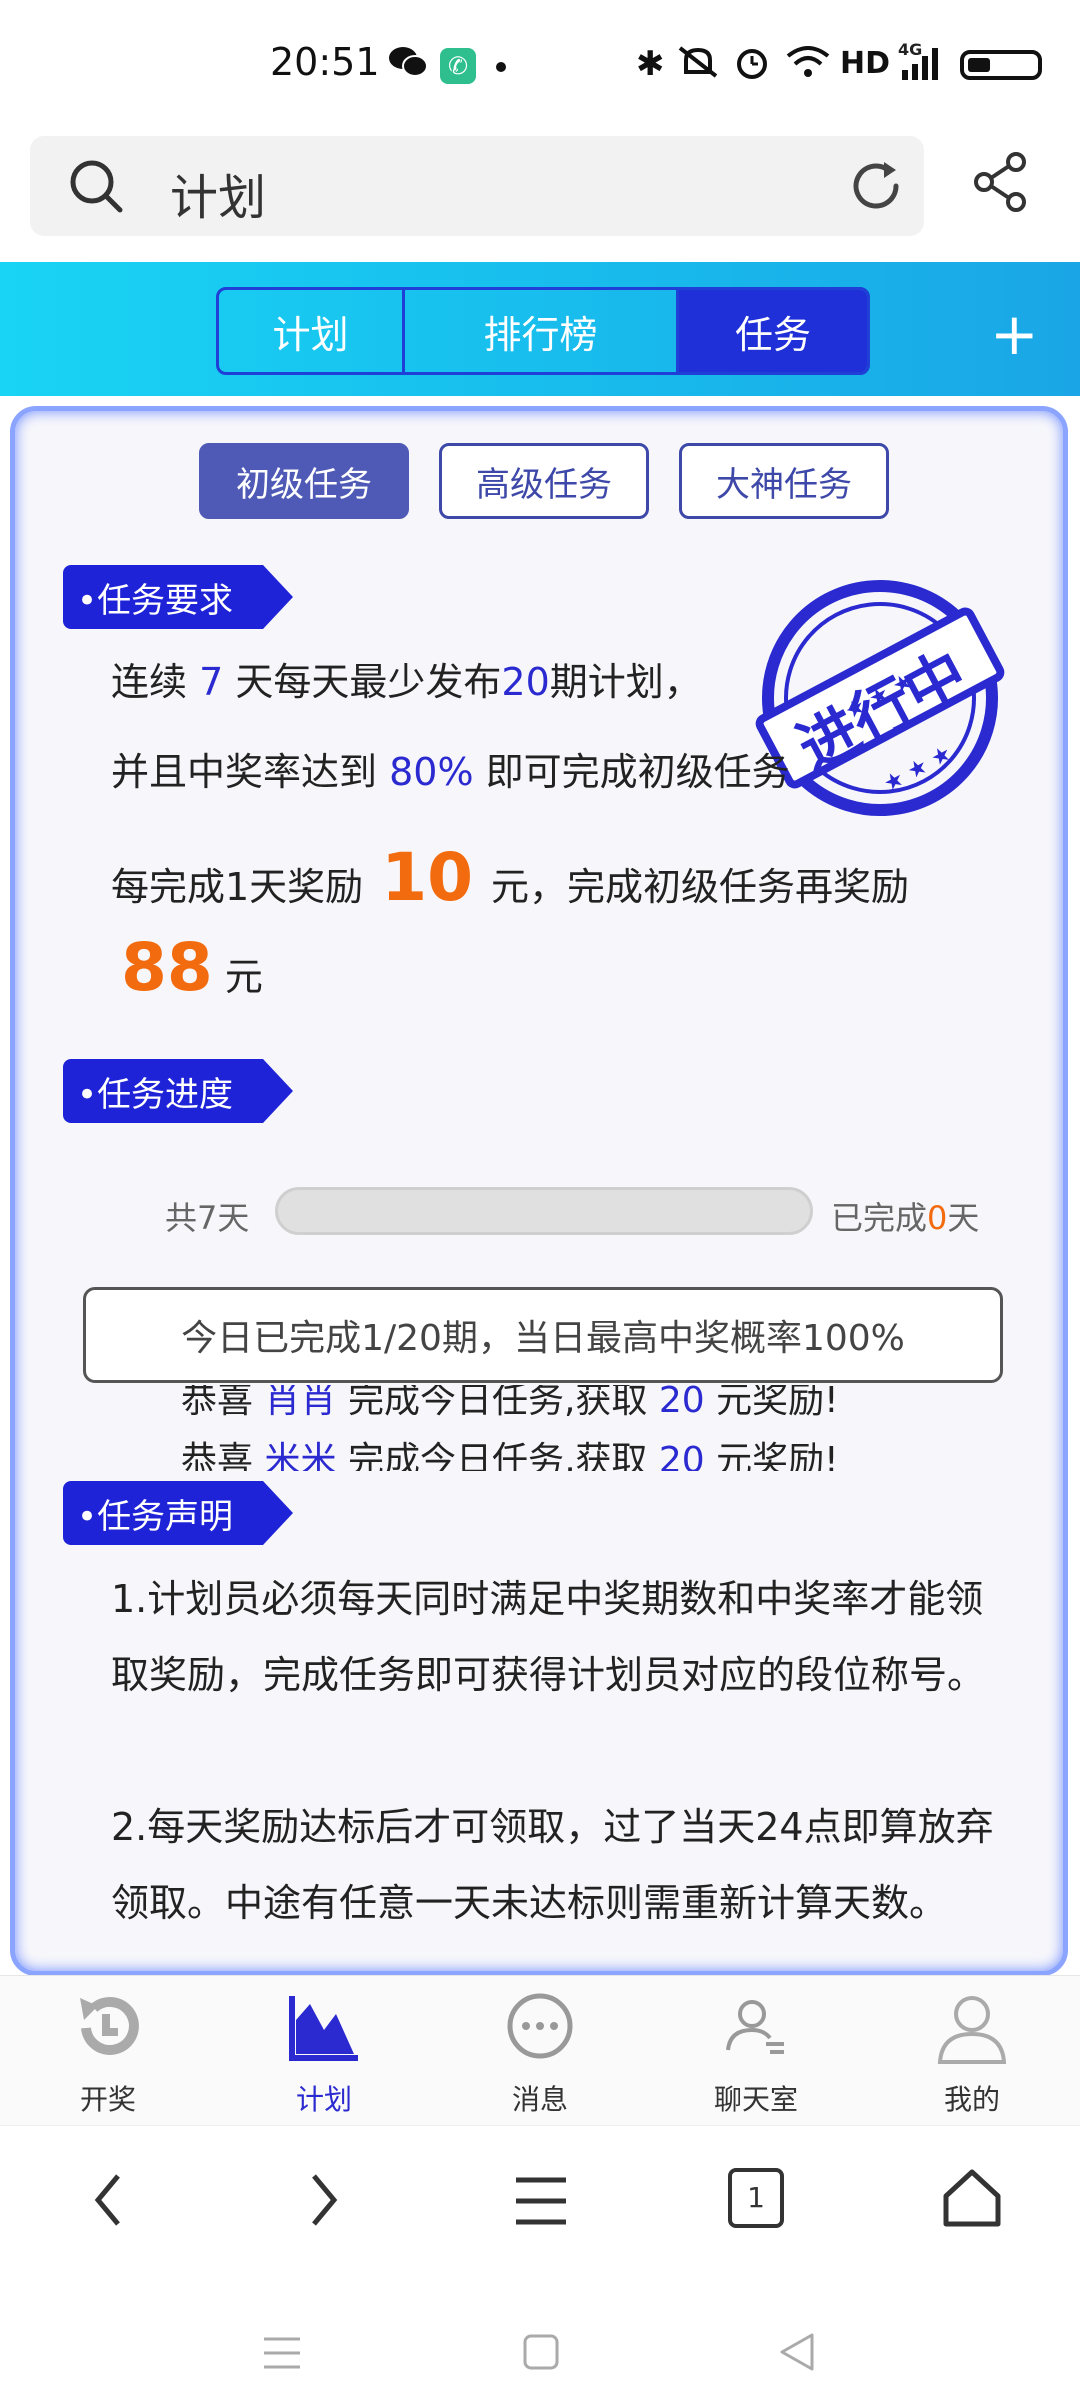 Image resolution: width=1080 pixels, height=2400 pixels. What do you see at coordinates (541, 2354) in the screenshot?
I see `system-home-icon` at bounding box center [541, 2354].